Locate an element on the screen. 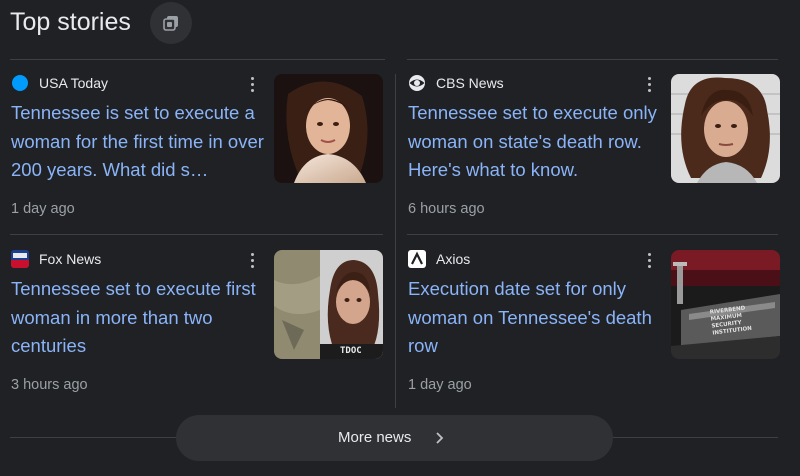 The image size is (800, 476). section-title: Top stories is located at coordinates (70, 22).